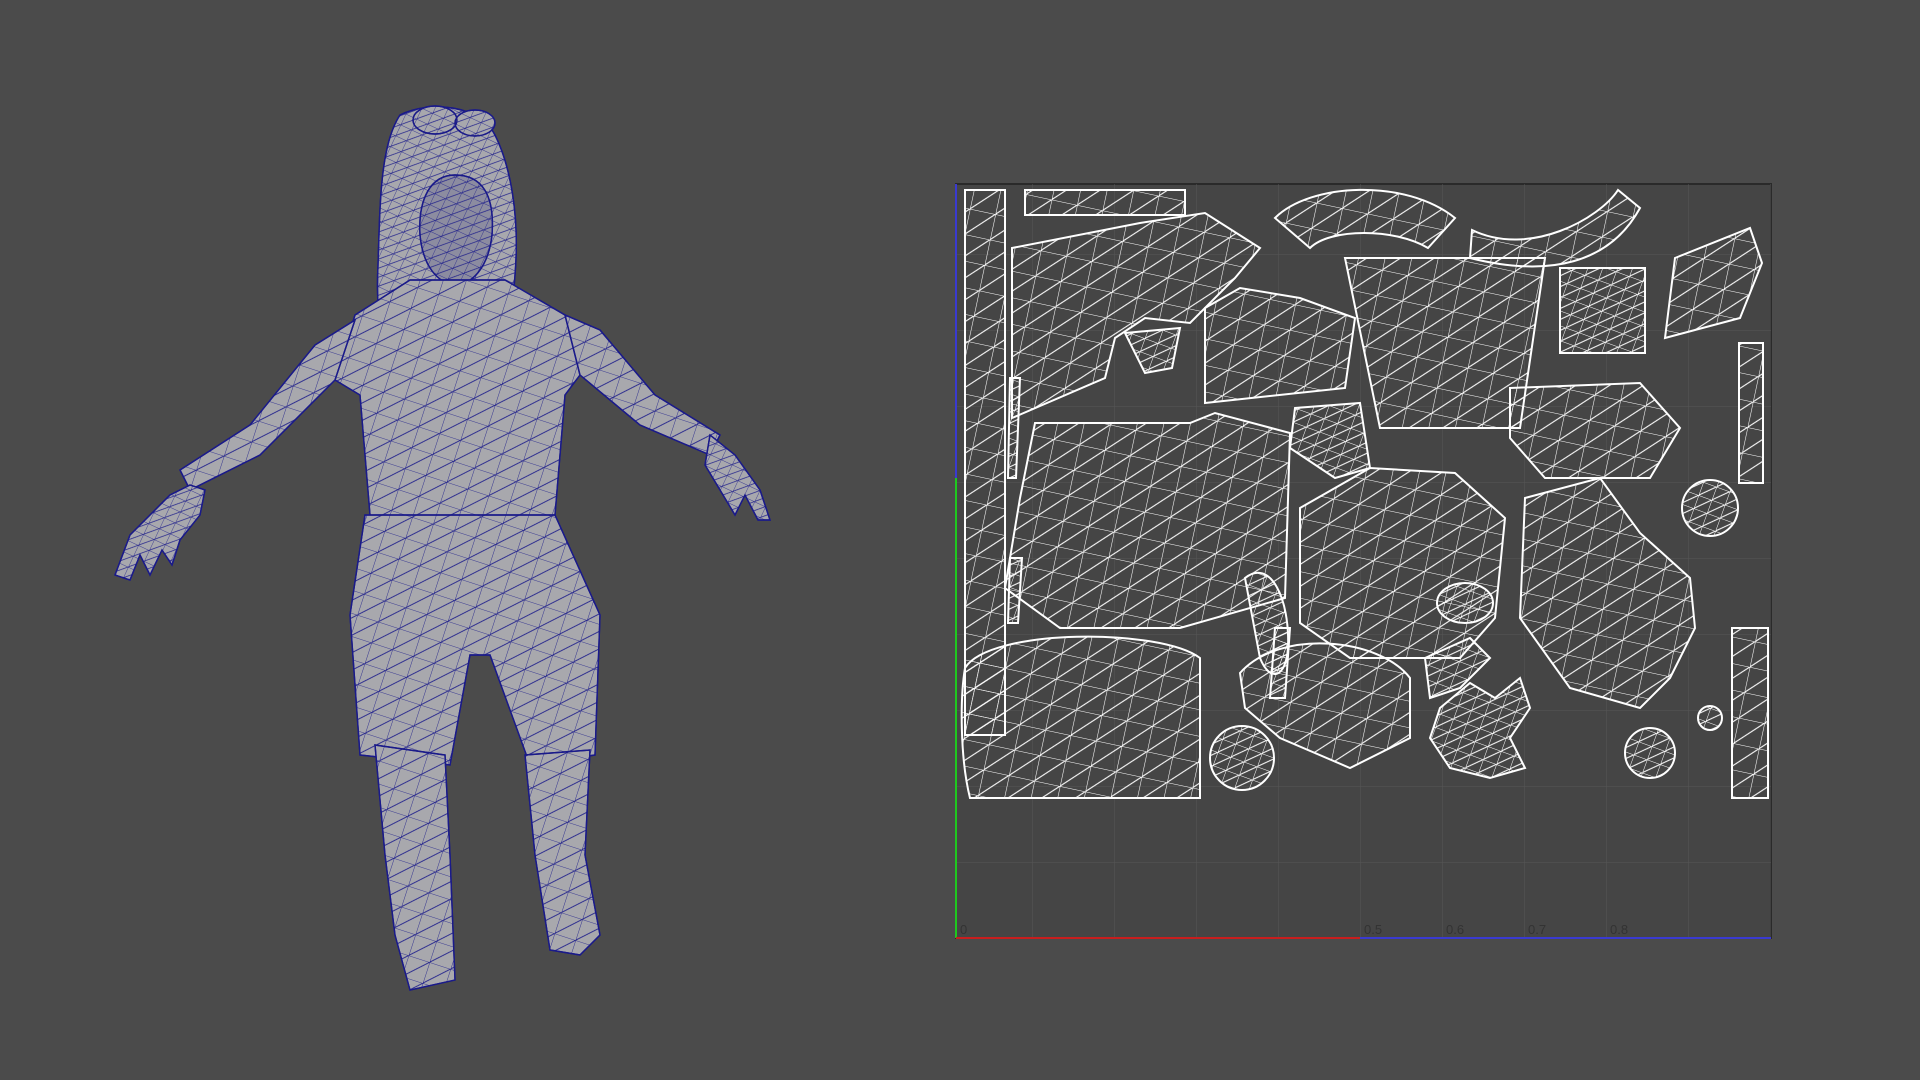 This screenshot has width=1920, height=1080. Describe the element at coordinates (1537, 929) in the screenshot. I see `tick-label-0-7: 0.7` at that location.